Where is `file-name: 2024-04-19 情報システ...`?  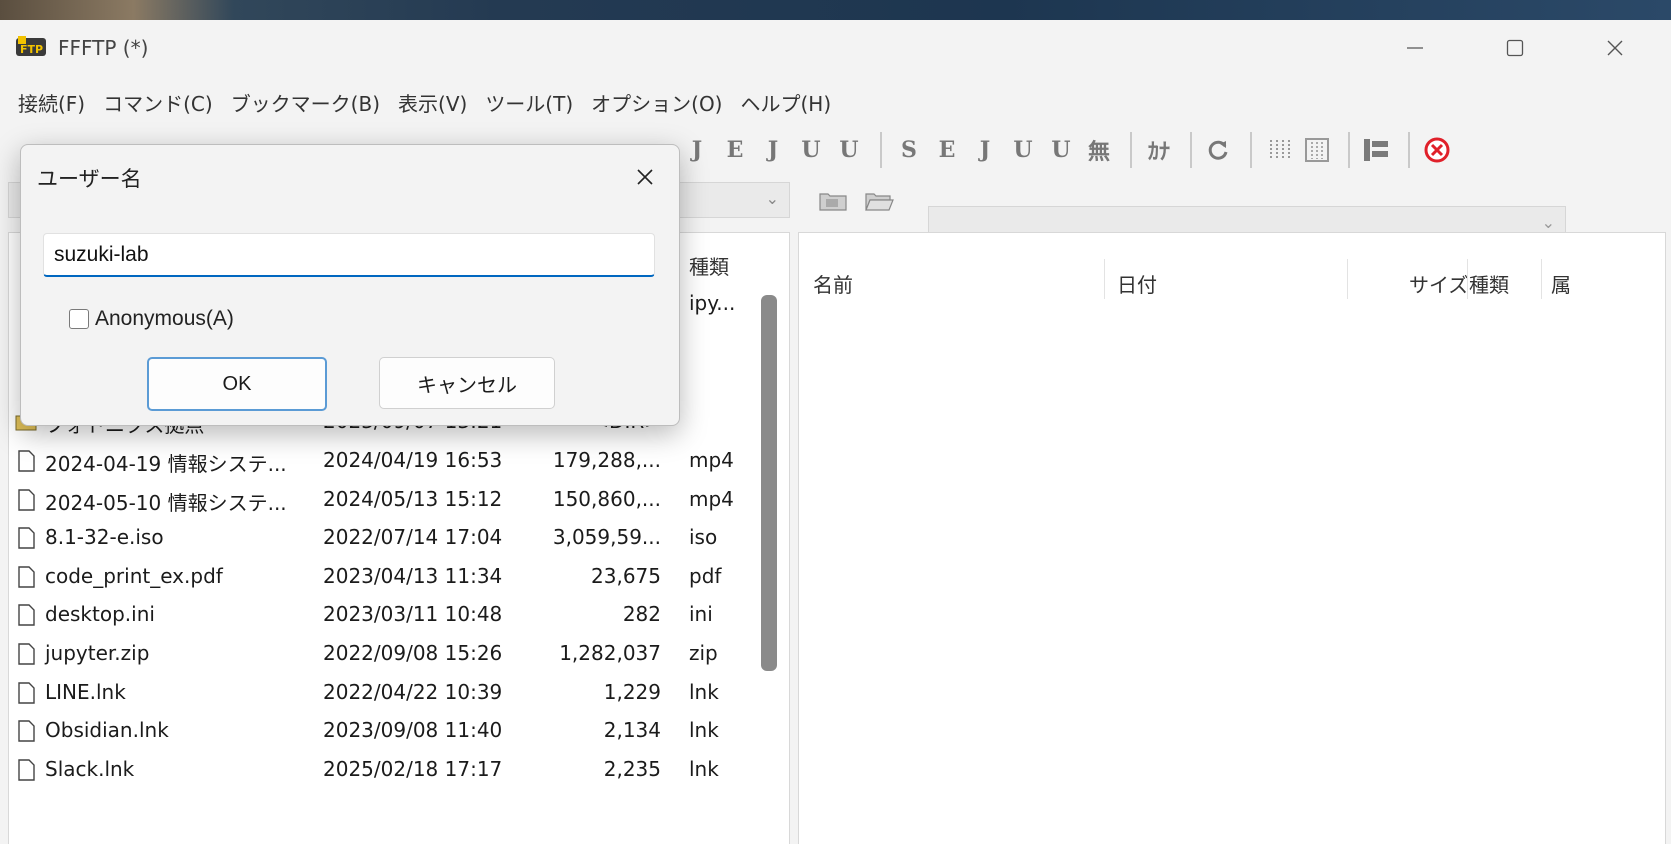
file-name: 2024-04-19 情報システ... is located at coordinates (166, 464).